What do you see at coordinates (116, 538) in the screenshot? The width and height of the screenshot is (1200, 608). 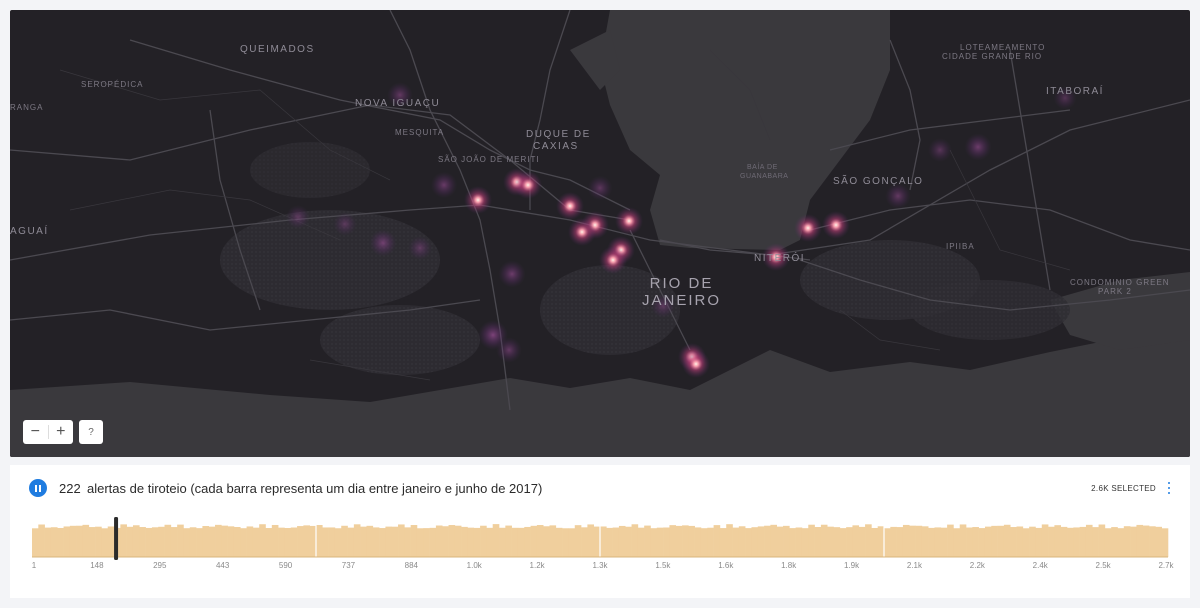 I see `playhead-handle` at bounding box center [116, 538].